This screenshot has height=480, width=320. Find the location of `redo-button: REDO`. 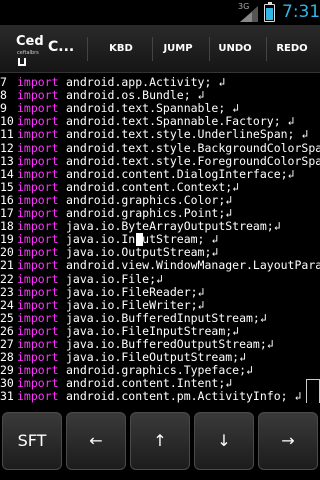

redo-button: REDO is located at coordinates (292, 49).